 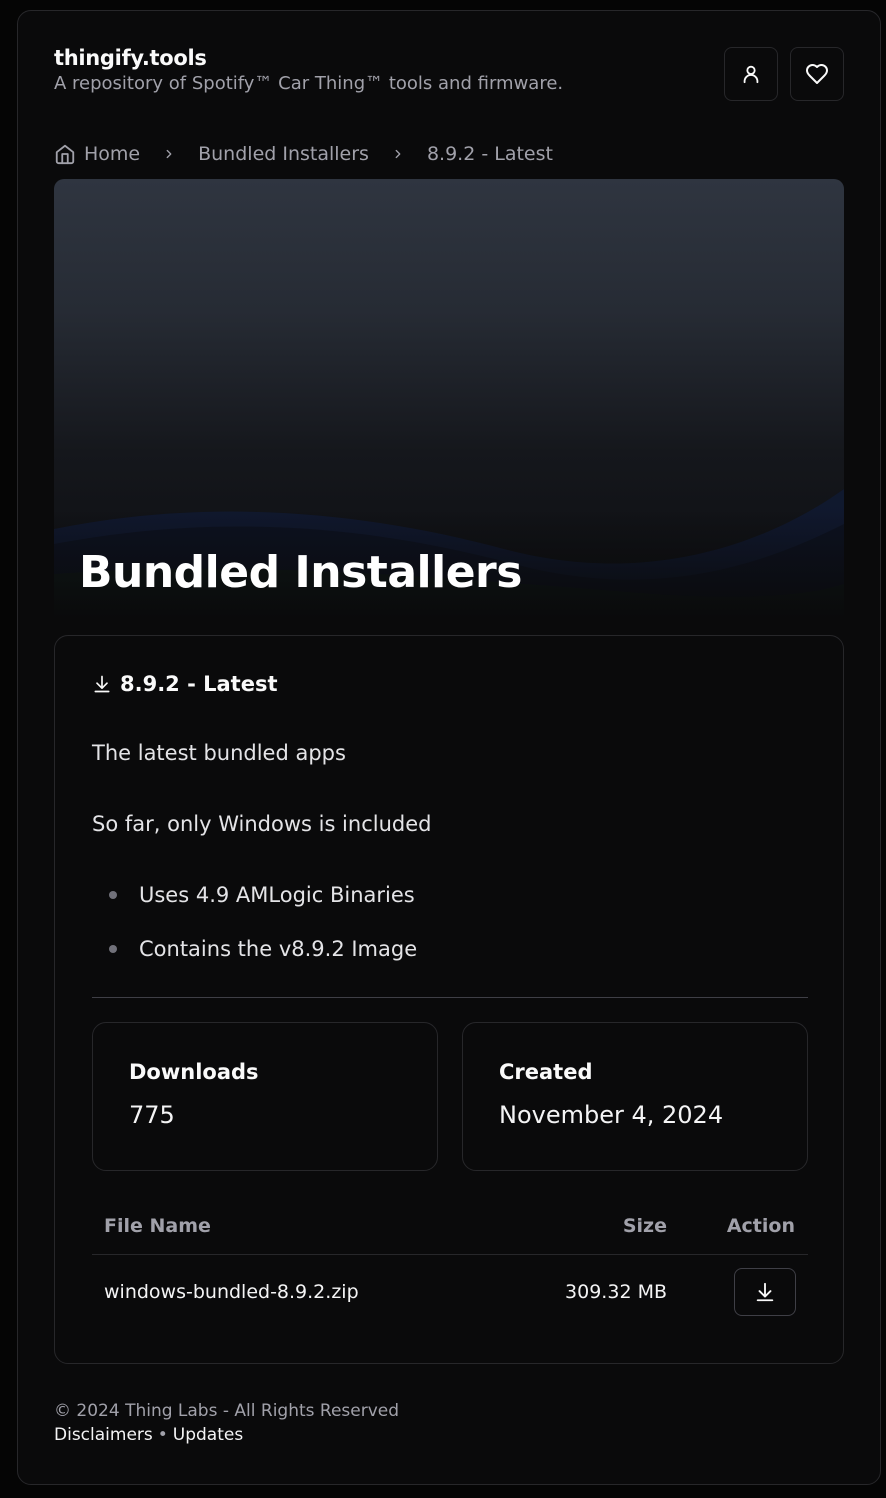 I want to click on breadcrumb-home: Home, so click(x=97, y=154).